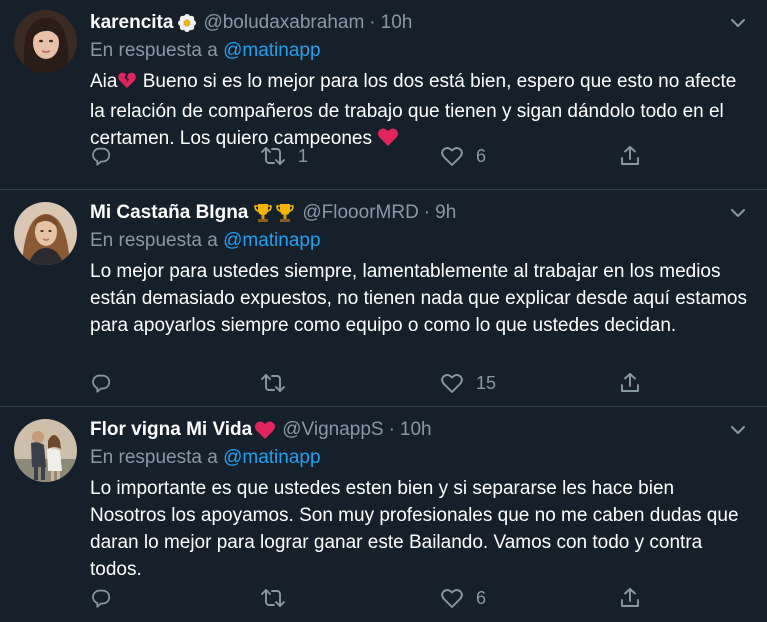 The height and width of the screenshot is (622, 767). What do you see at coordinates (418, 156) in the screenshot?
I see `tweet-actions: 1 6` at bounding box center [418, 156].